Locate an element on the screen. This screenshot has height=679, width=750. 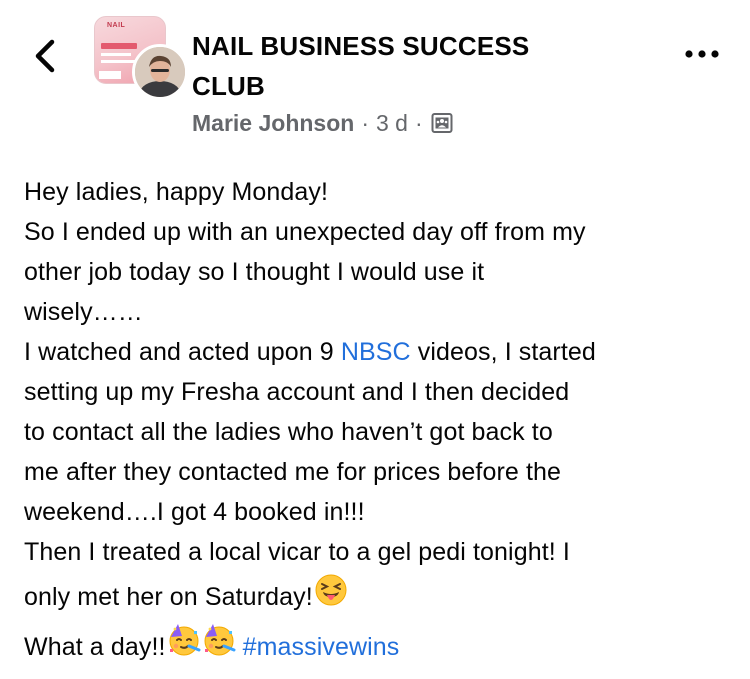
back-button is located at coordinates (46, 56).